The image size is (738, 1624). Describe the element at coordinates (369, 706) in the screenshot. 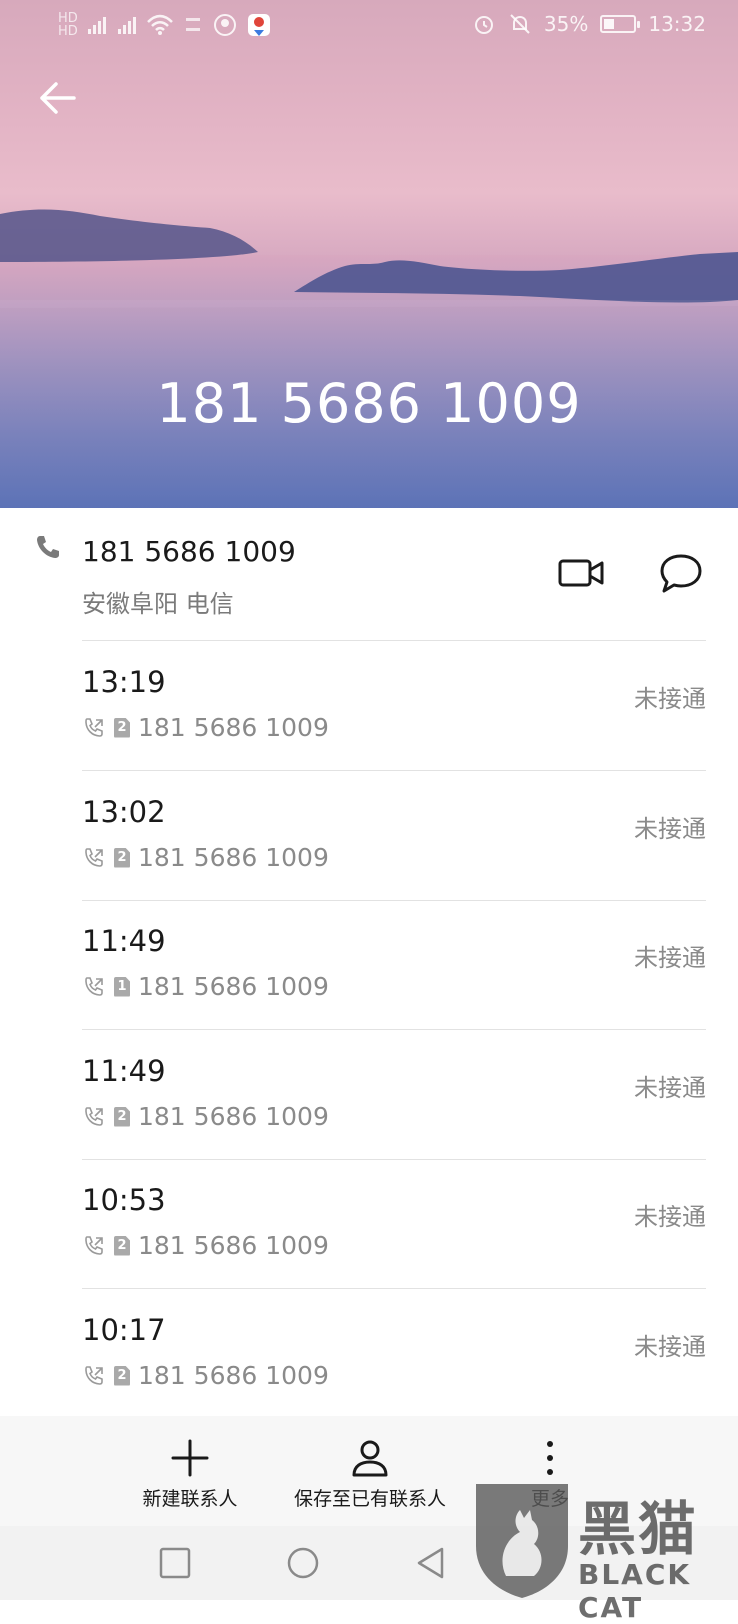

I see `call-log-item: 13:19 2 181 5686 1009 未接通` at that location.